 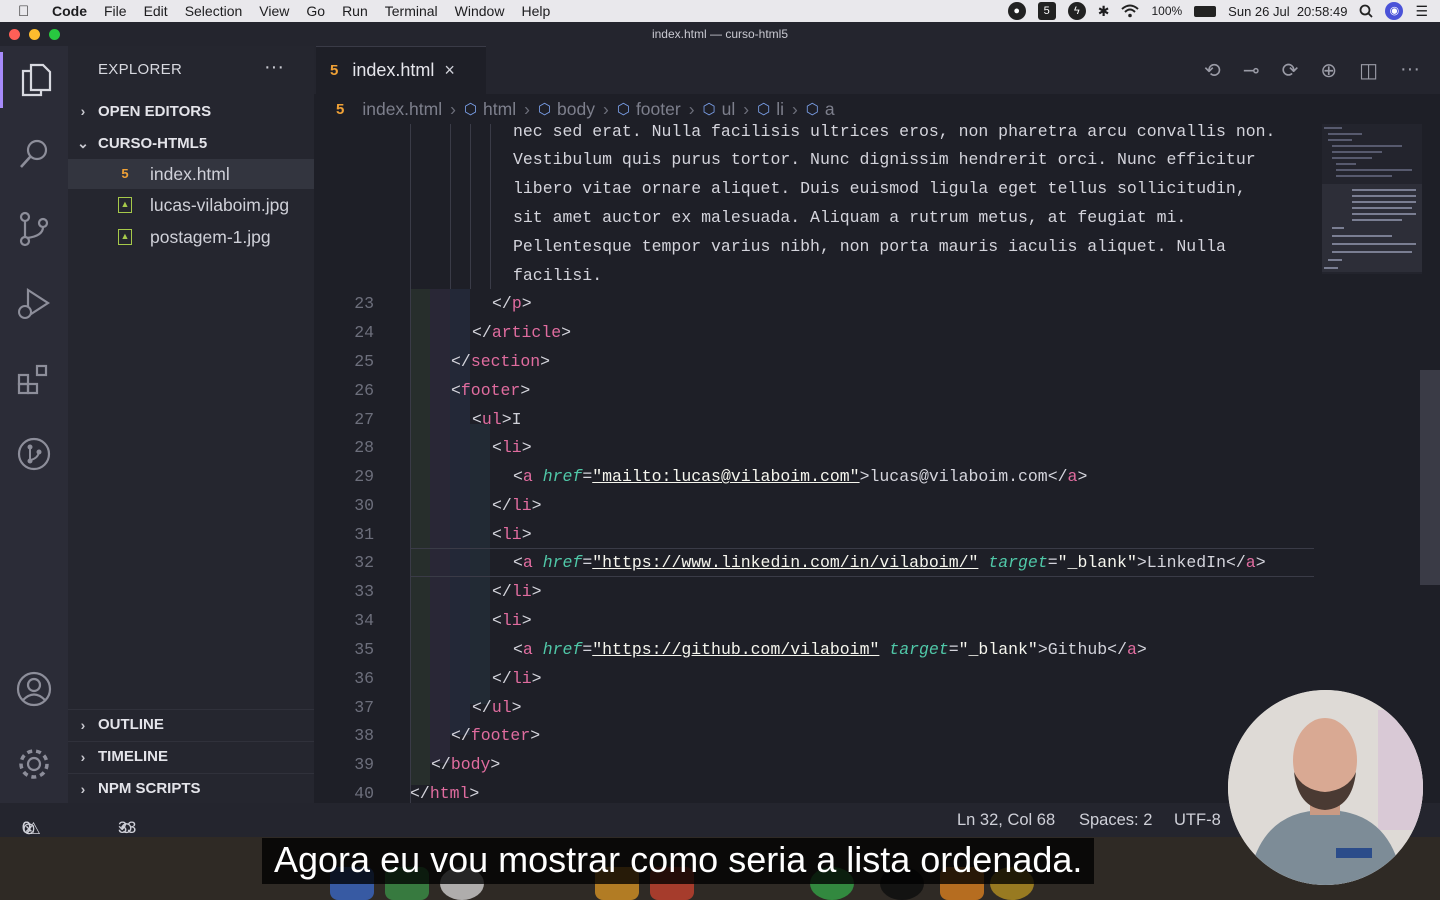 I want to click on menu-file: File, so click(x=115, y=11).